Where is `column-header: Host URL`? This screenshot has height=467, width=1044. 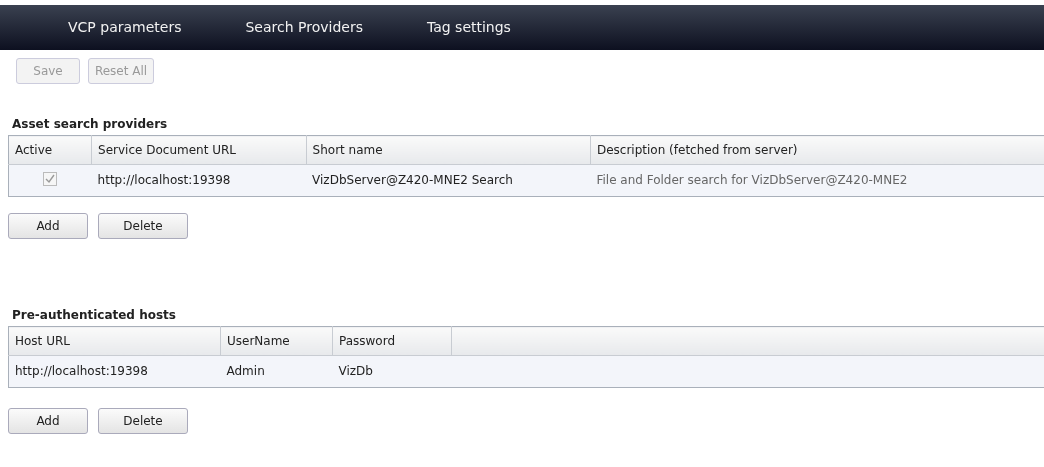
column-header: Host URL is located at coordinates (114, 341).